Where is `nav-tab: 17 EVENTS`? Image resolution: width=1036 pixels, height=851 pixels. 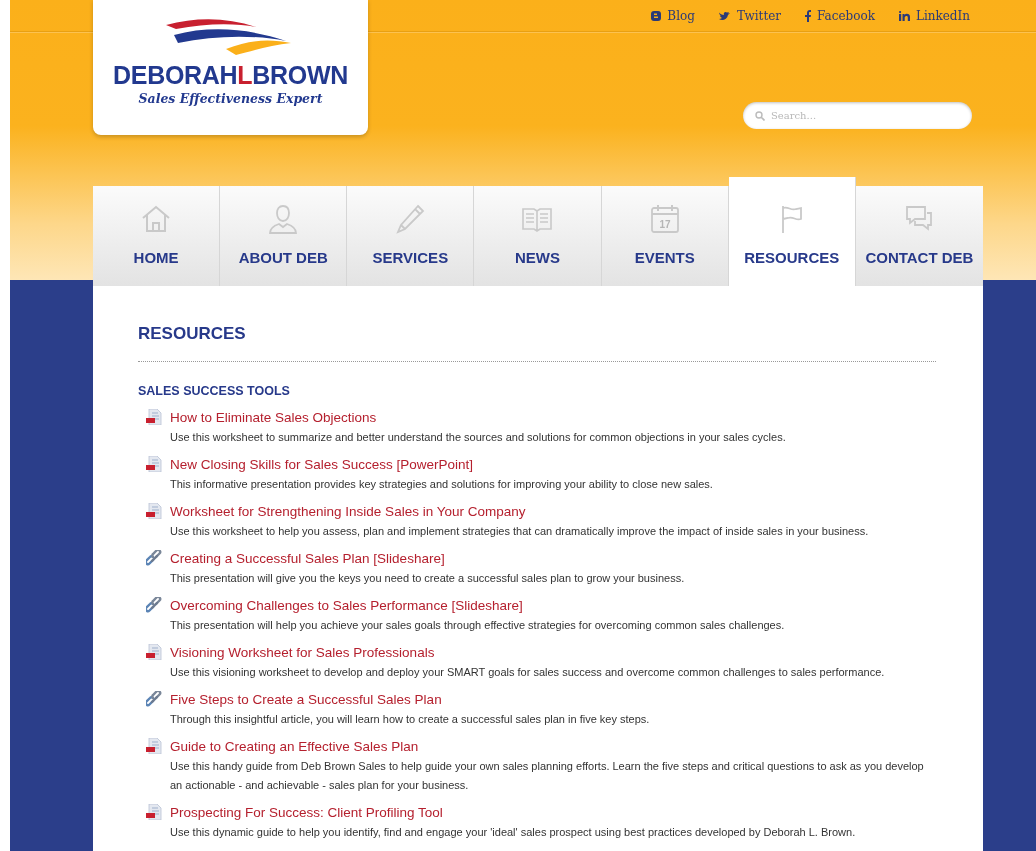
nav-tab: 17 EVENTS is located at coordinates (665, 236).